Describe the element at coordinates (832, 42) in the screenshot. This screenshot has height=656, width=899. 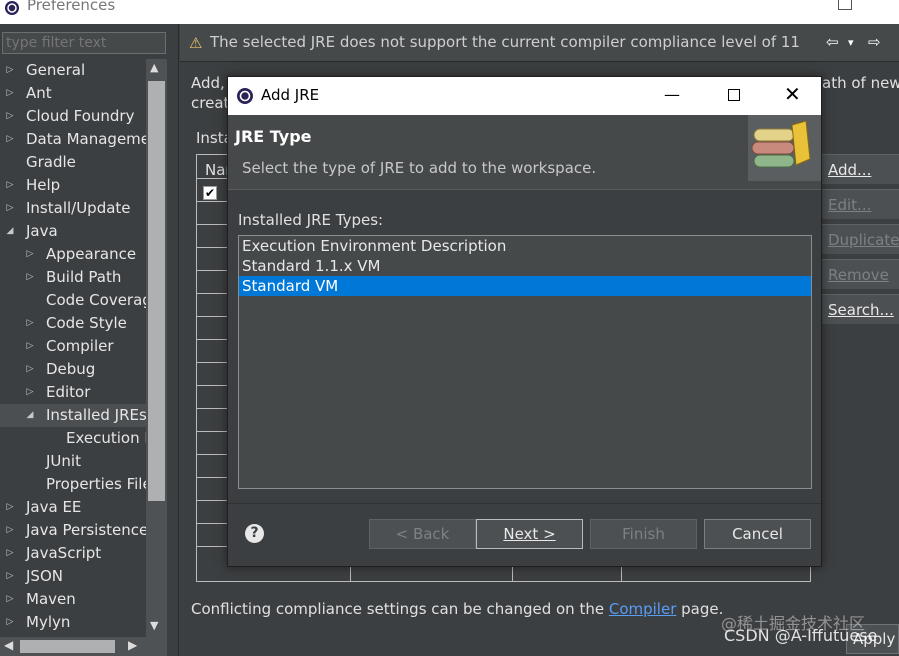
I see `back-arrow-icon: ⇦` at that location.